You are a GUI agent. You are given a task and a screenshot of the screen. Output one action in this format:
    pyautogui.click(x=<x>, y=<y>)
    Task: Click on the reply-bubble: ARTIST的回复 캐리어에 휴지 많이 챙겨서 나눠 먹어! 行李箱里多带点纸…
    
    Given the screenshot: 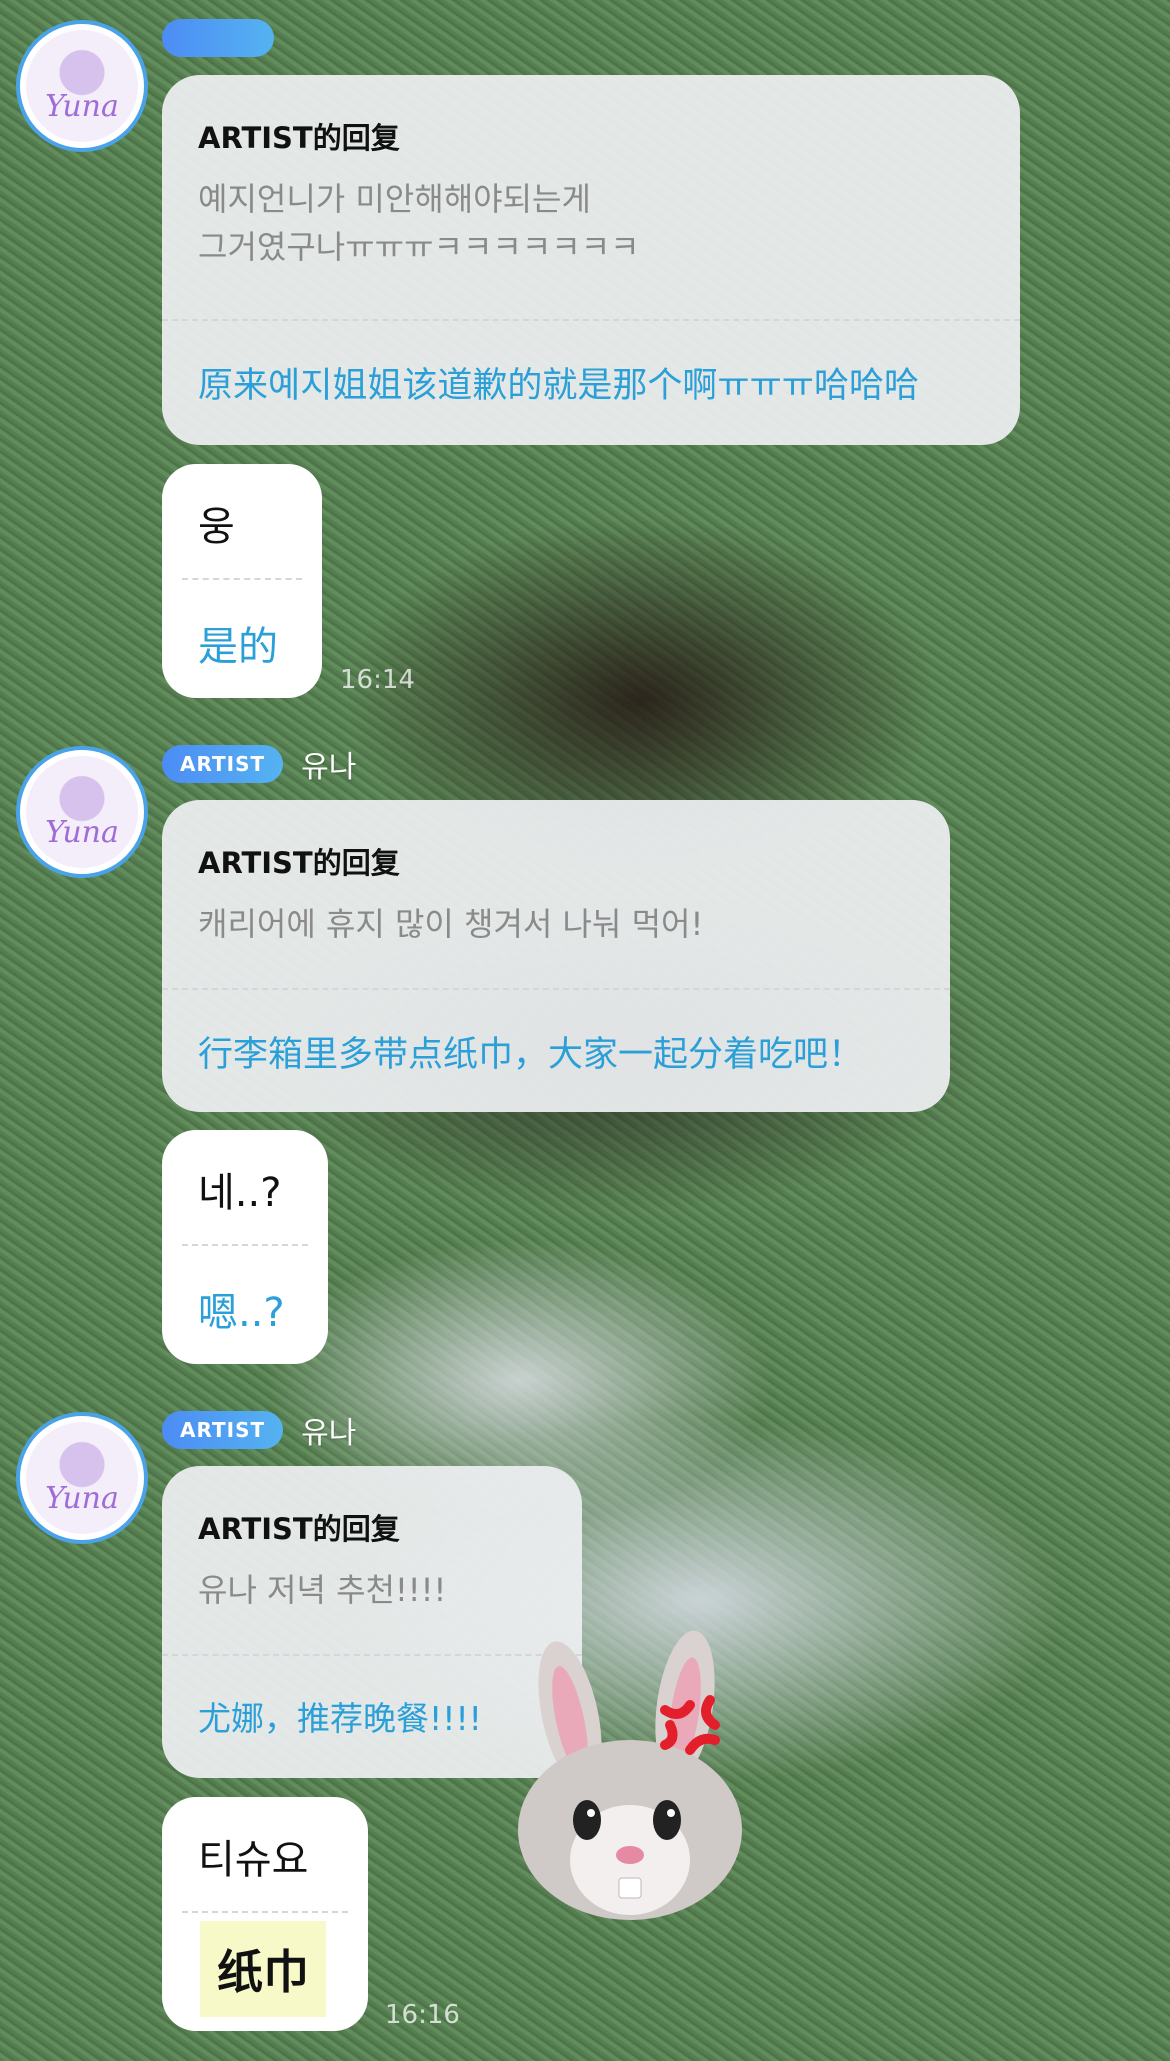 What is the action you would take?
    pyautogui.click(x=556, y=956)
    